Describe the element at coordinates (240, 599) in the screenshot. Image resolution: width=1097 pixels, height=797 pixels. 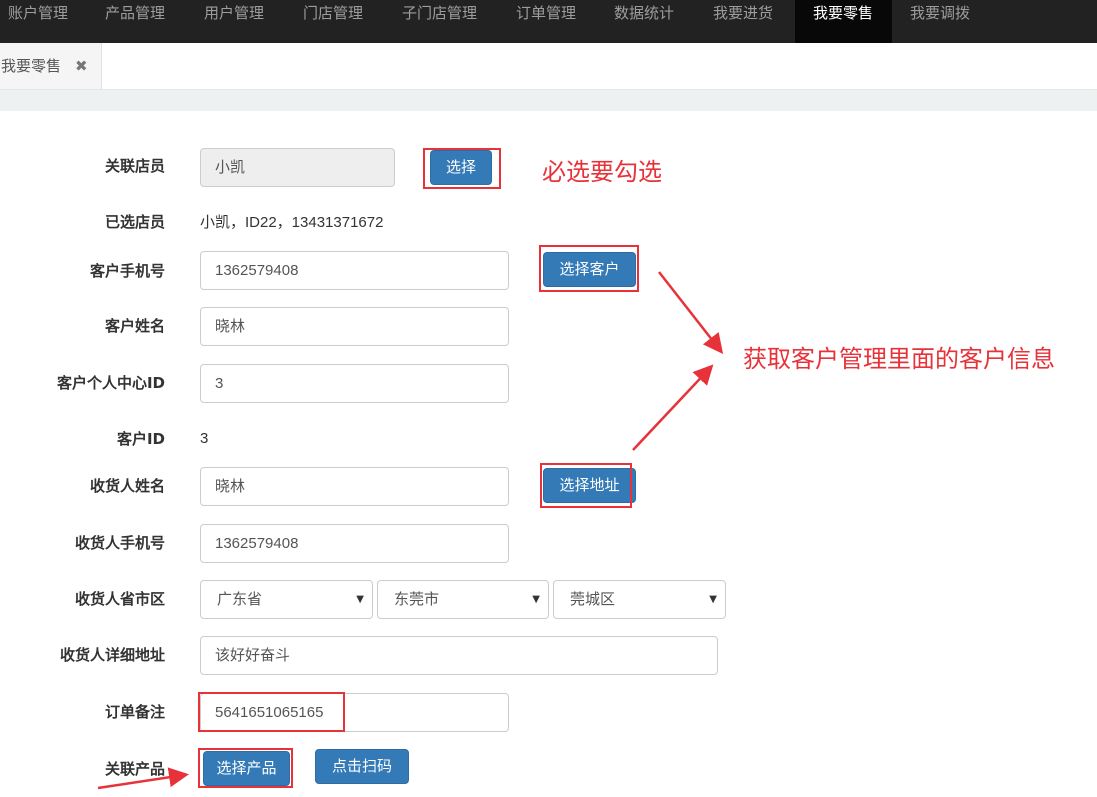
I see `province-value: 广东省` at that location.